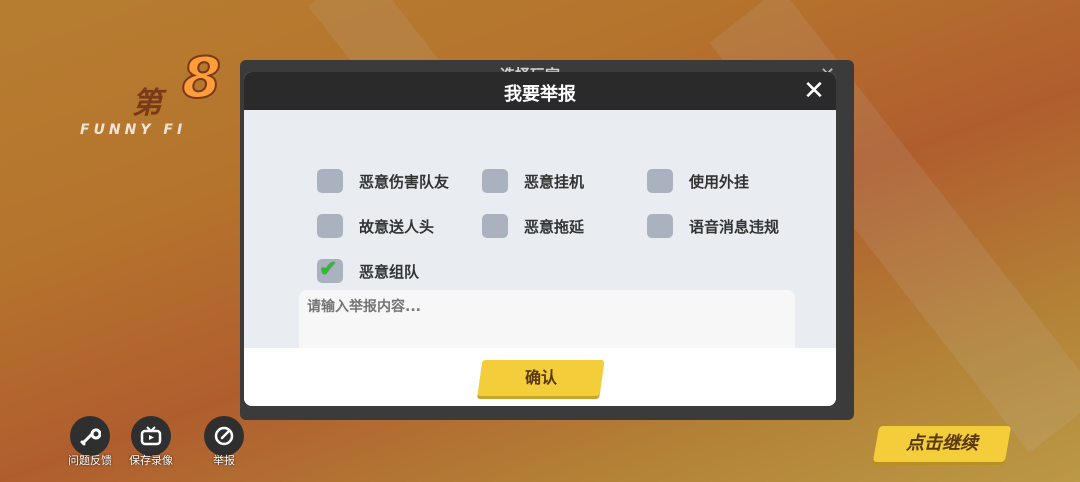  I want to click on option-intentional-feeding: 故意送人头, so click(375, 226).